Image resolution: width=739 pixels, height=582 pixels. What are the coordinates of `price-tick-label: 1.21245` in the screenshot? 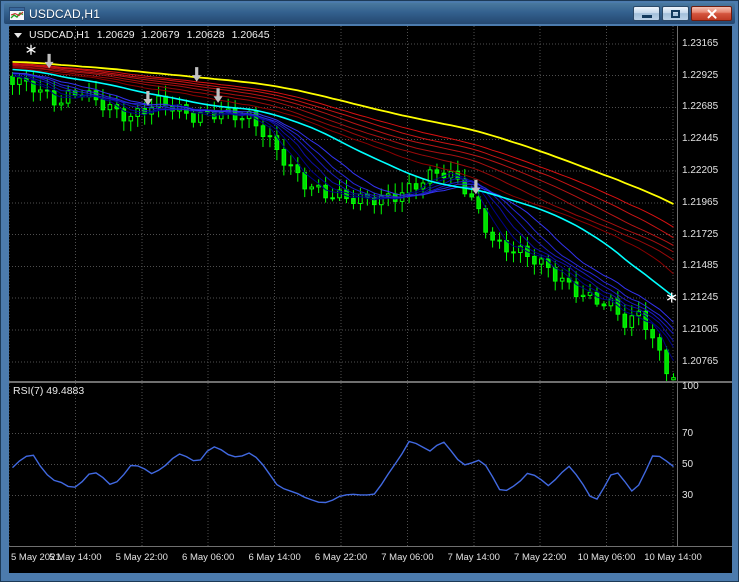 It's located at (700, 298).